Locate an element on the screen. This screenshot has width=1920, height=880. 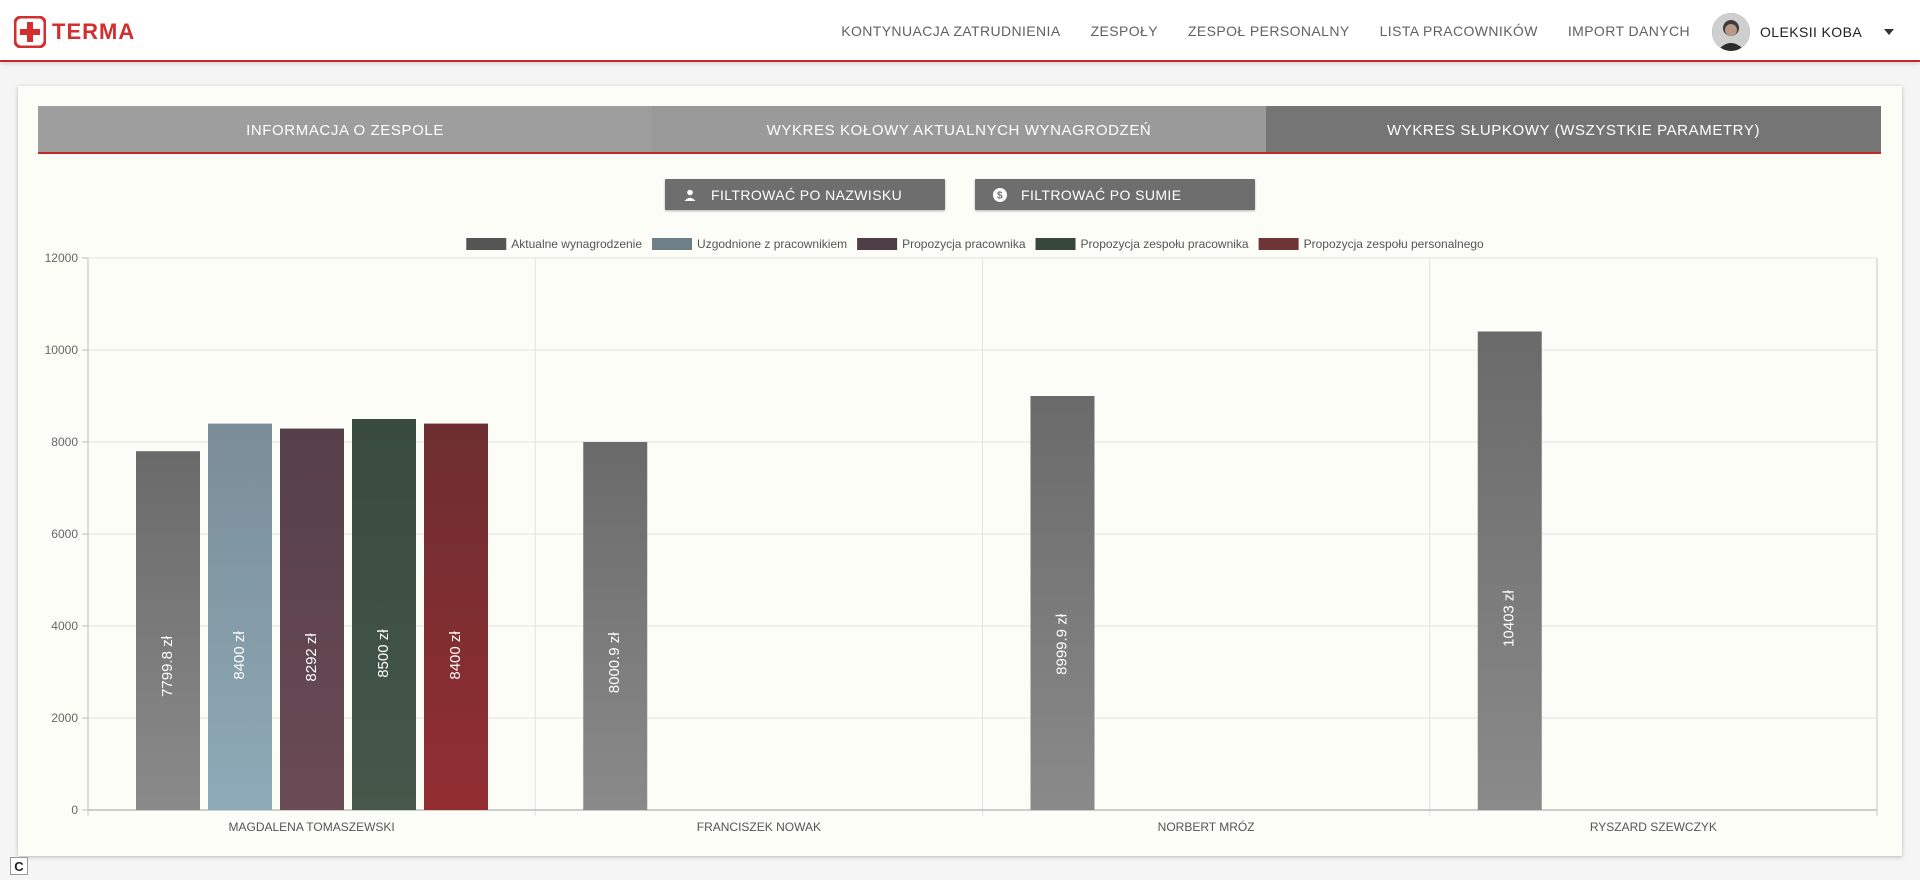
filter-by-name-button: FILTROWAĆ PO NAZWISKU is located at coordinates (805, 194).